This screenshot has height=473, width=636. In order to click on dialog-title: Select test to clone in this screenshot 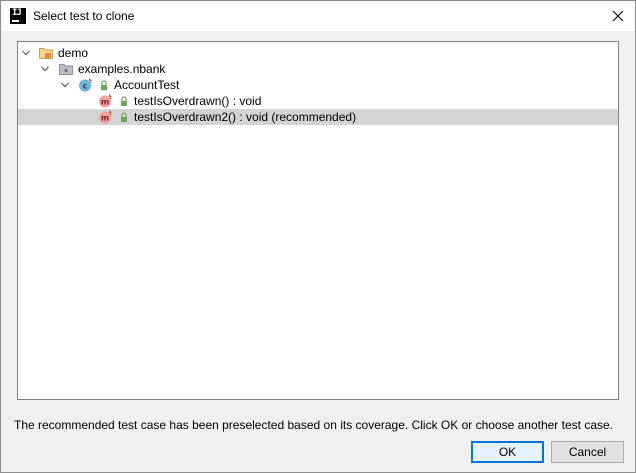, I will do `click(84, 16)`.